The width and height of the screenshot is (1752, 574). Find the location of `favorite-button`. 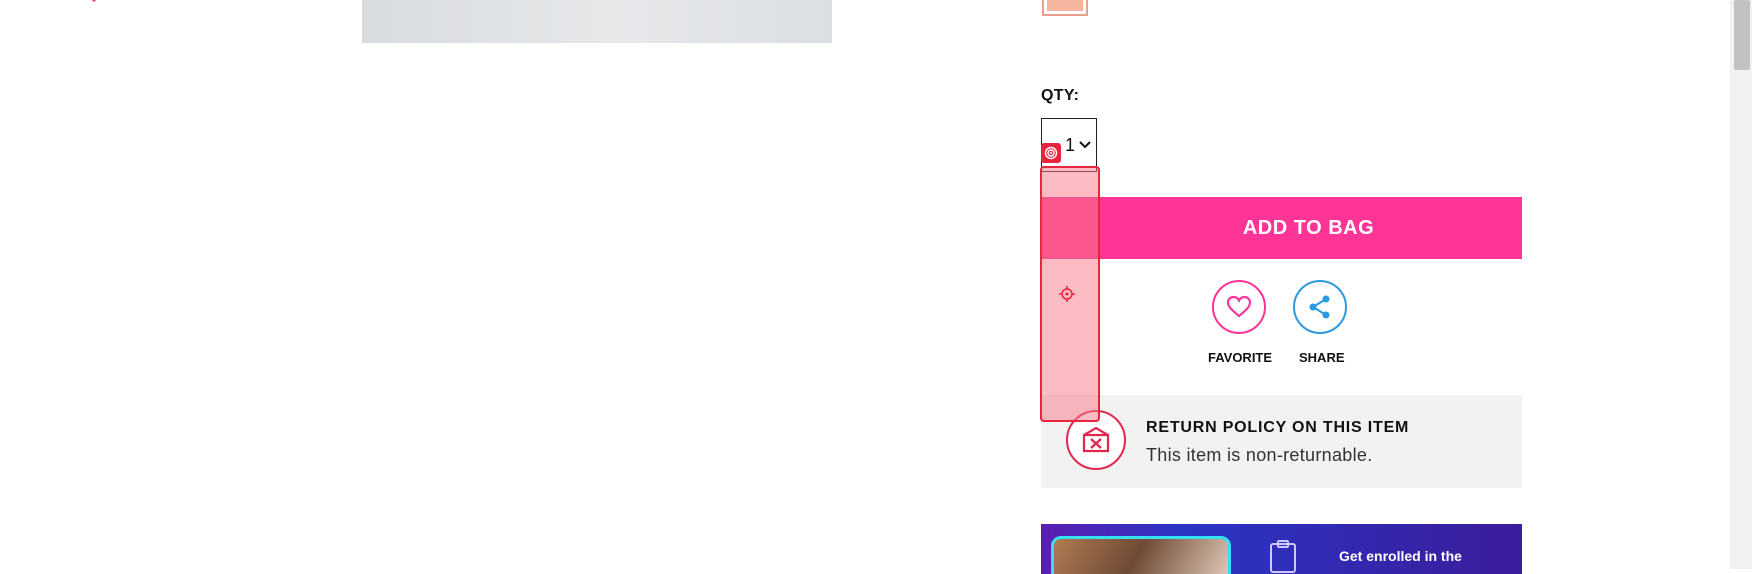

favorite-button is located at coordinates (1239, 307).